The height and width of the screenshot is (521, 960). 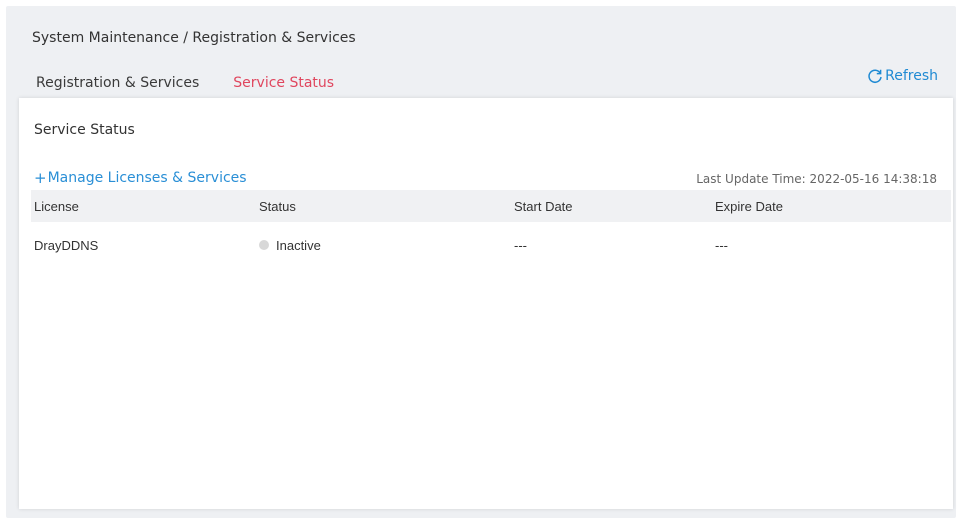 What do you see at coordinates (875, 76) in the screenshot?
I see `refresh-icon` at bounding box center [875, 76].